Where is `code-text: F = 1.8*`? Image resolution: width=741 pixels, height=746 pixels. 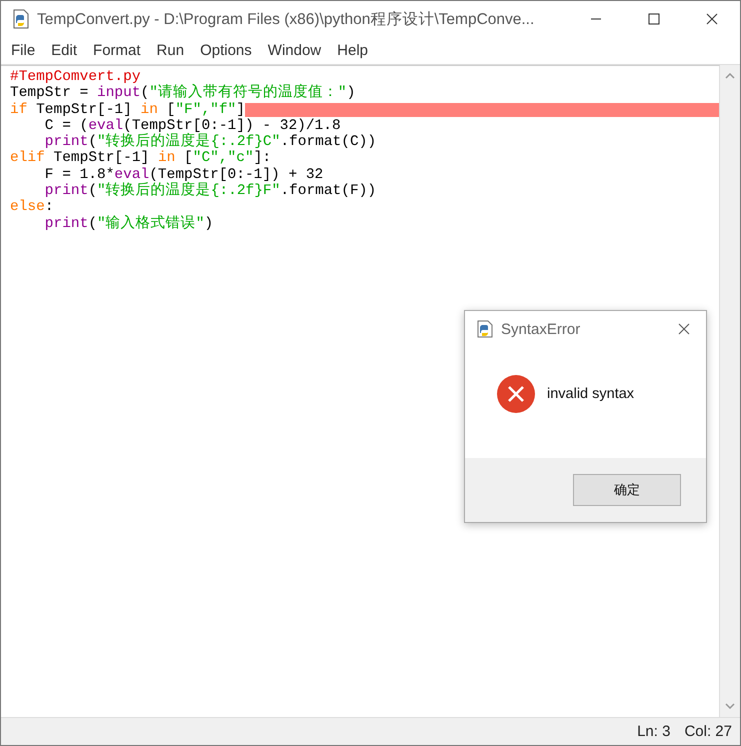
code-text: F = 1.8* is located at coordinates (79, 174).